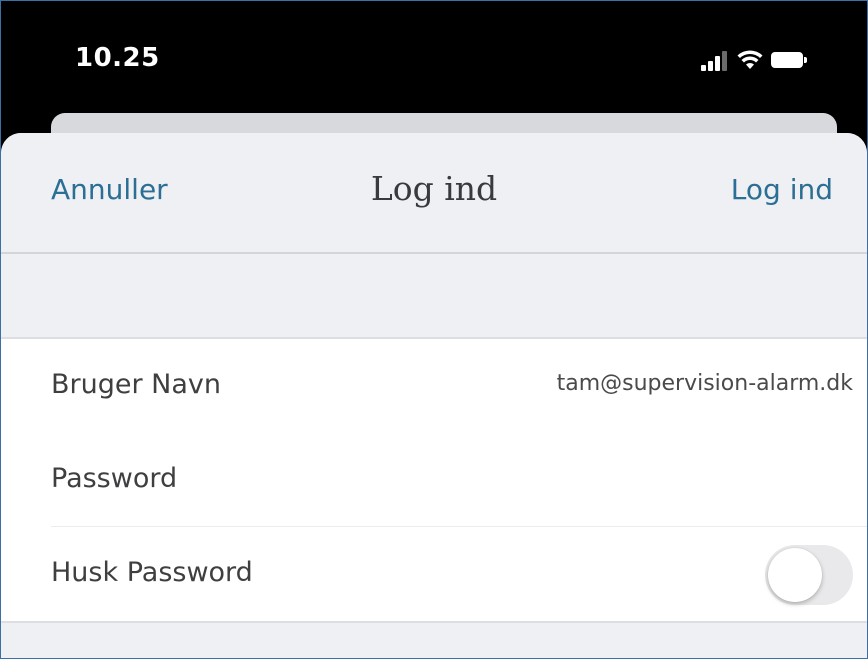  Describe the element at coordinates (434, 639) in the screenshot. I see `bottom-spacer` at that location.